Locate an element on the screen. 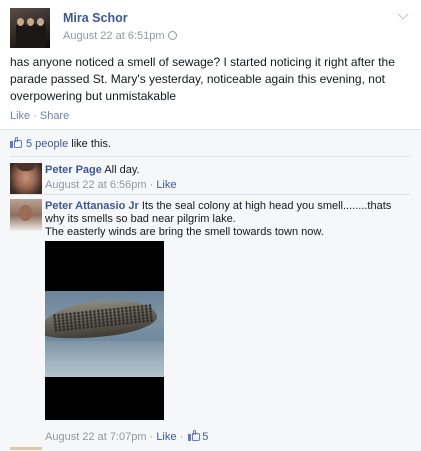 This screenshot has width=421, height=451. post-author-name: Mira Schor is located at coordinates (95, 18).